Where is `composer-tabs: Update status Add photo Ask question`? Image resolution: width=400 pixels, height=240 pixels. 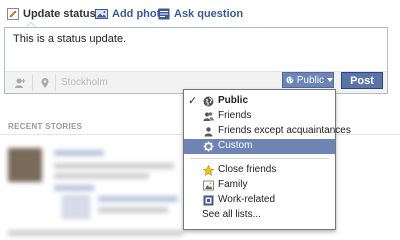 composer-tabs: Update status Add photo Ask question is located at coordinates (200, 14).